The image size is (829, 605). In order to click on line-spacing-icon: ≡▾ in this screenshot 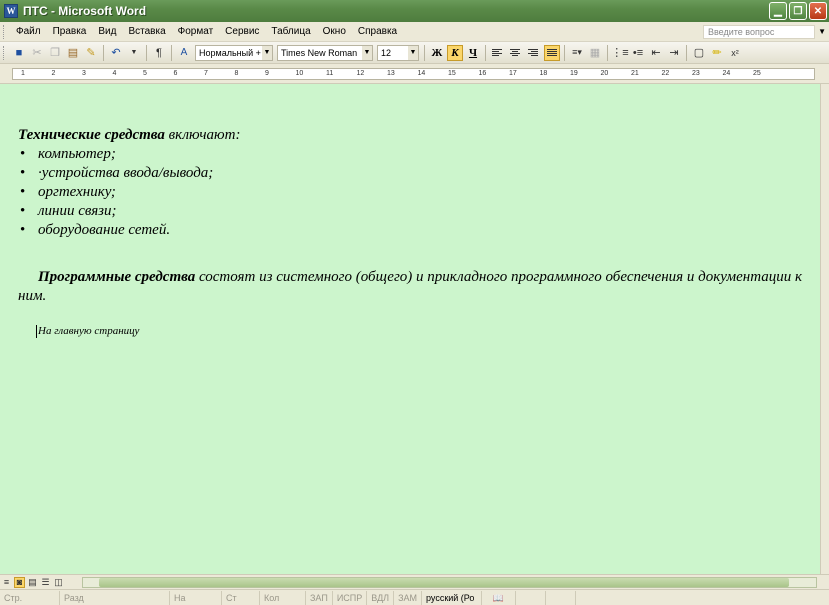, I will do `click(577, 53)`.